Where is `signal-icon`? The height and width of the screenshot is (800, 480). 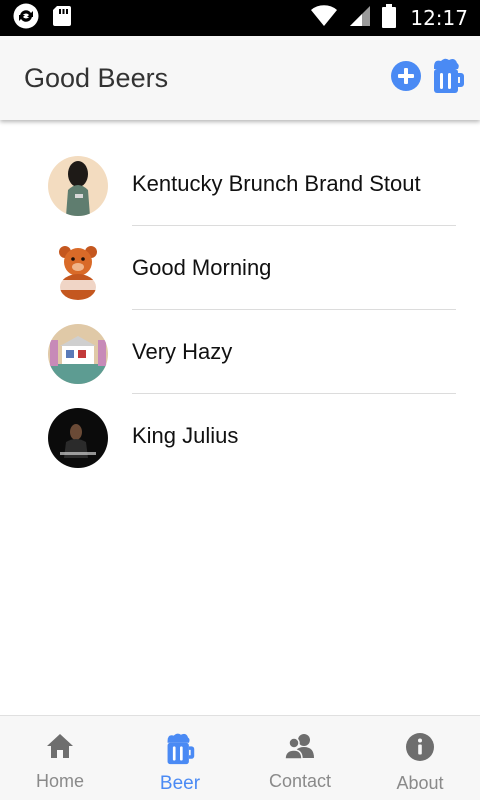
signal-icon is located at coordinates (360, 18).